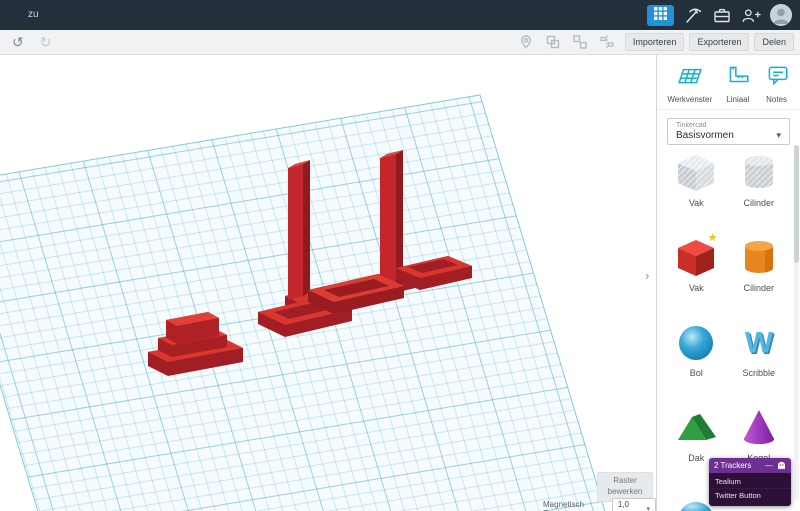  I want to click on svg-text: W, so click(759, 343).